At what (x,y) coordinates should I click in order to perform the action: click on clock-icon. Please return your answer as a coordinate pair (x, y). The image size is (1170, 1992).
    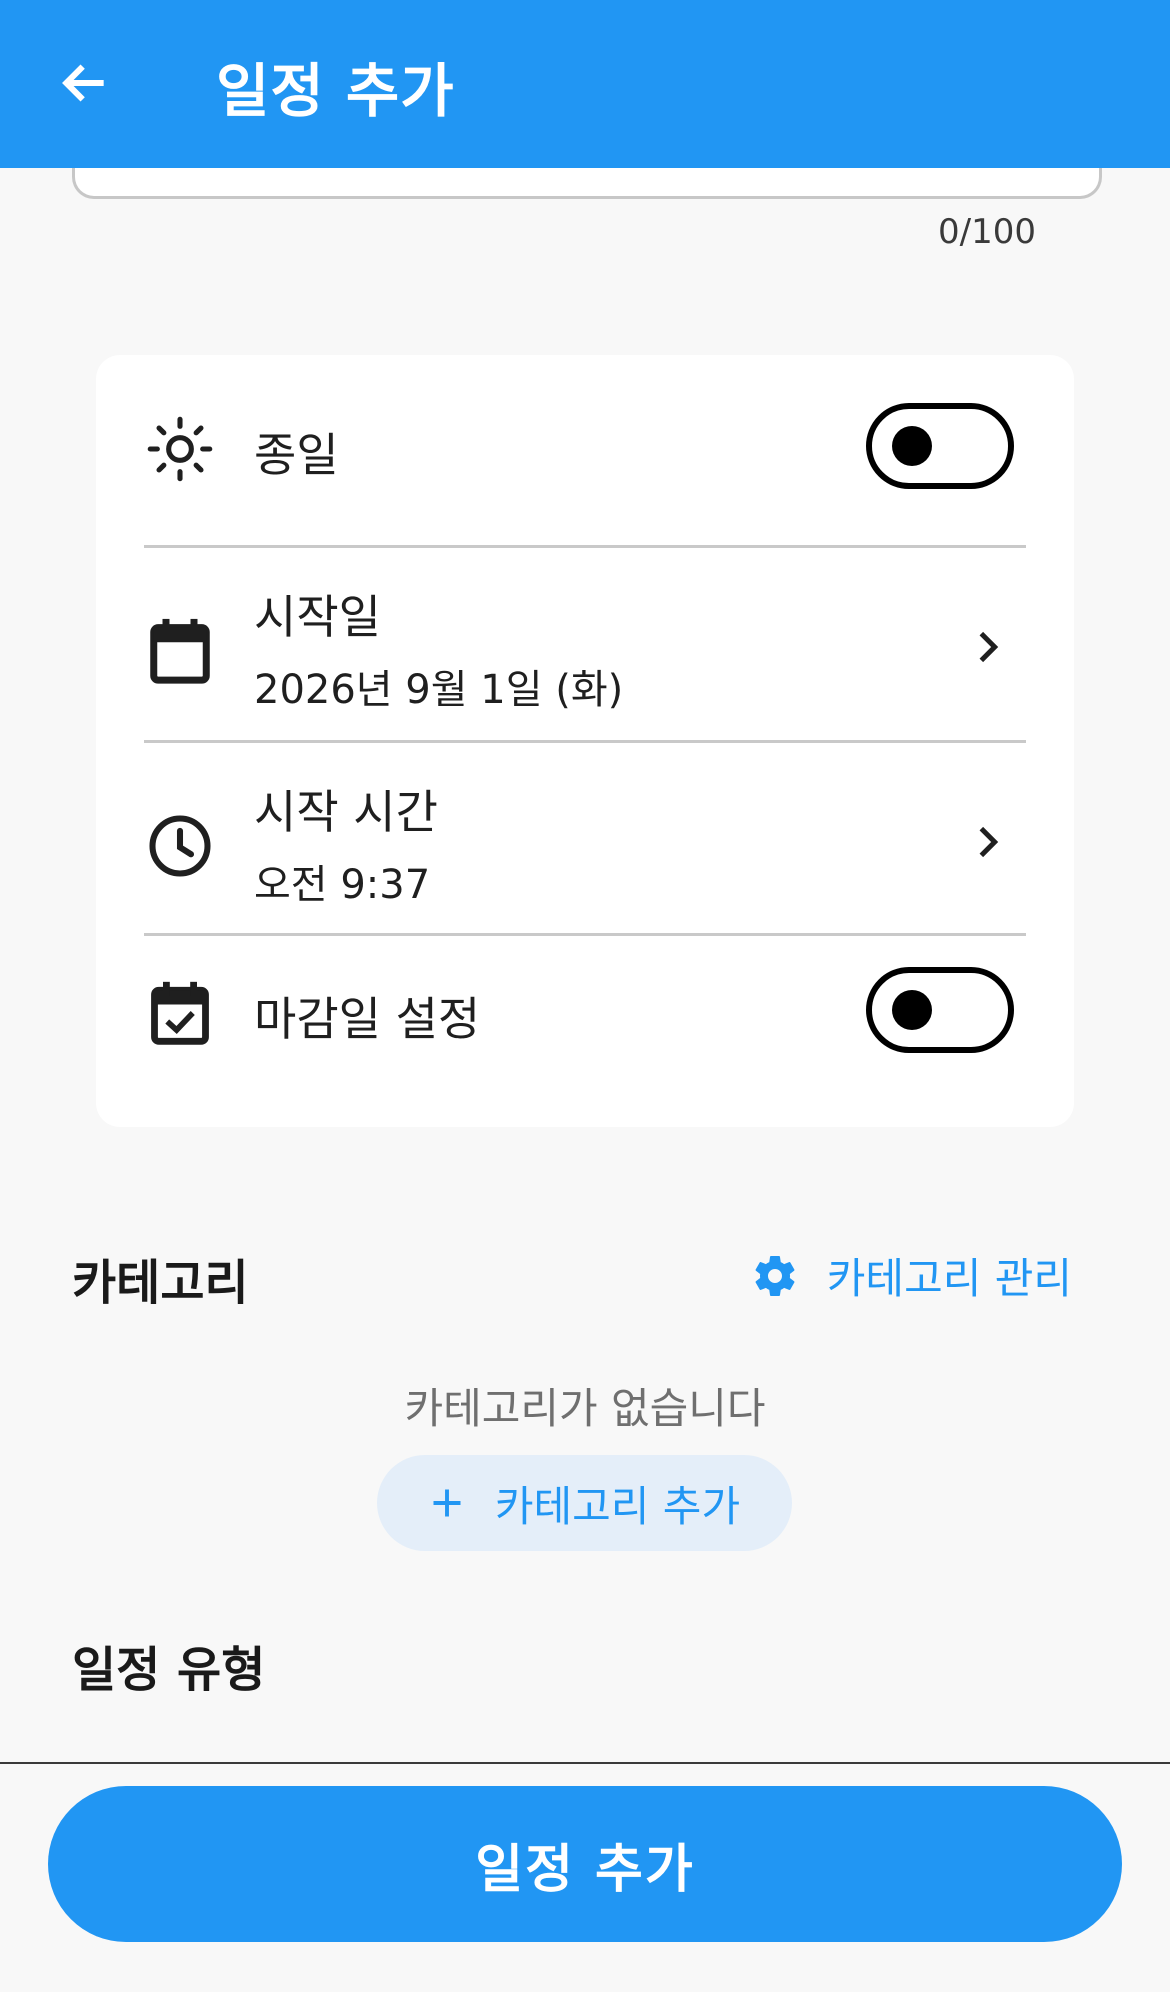
    Looking at the image, I should click on (180, 846).